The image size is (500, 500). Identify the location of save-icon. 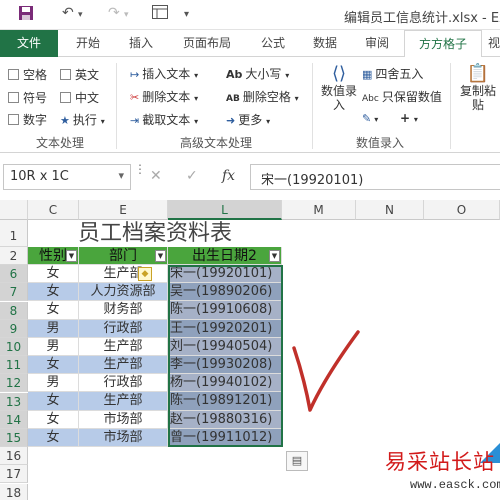
(26, 15).